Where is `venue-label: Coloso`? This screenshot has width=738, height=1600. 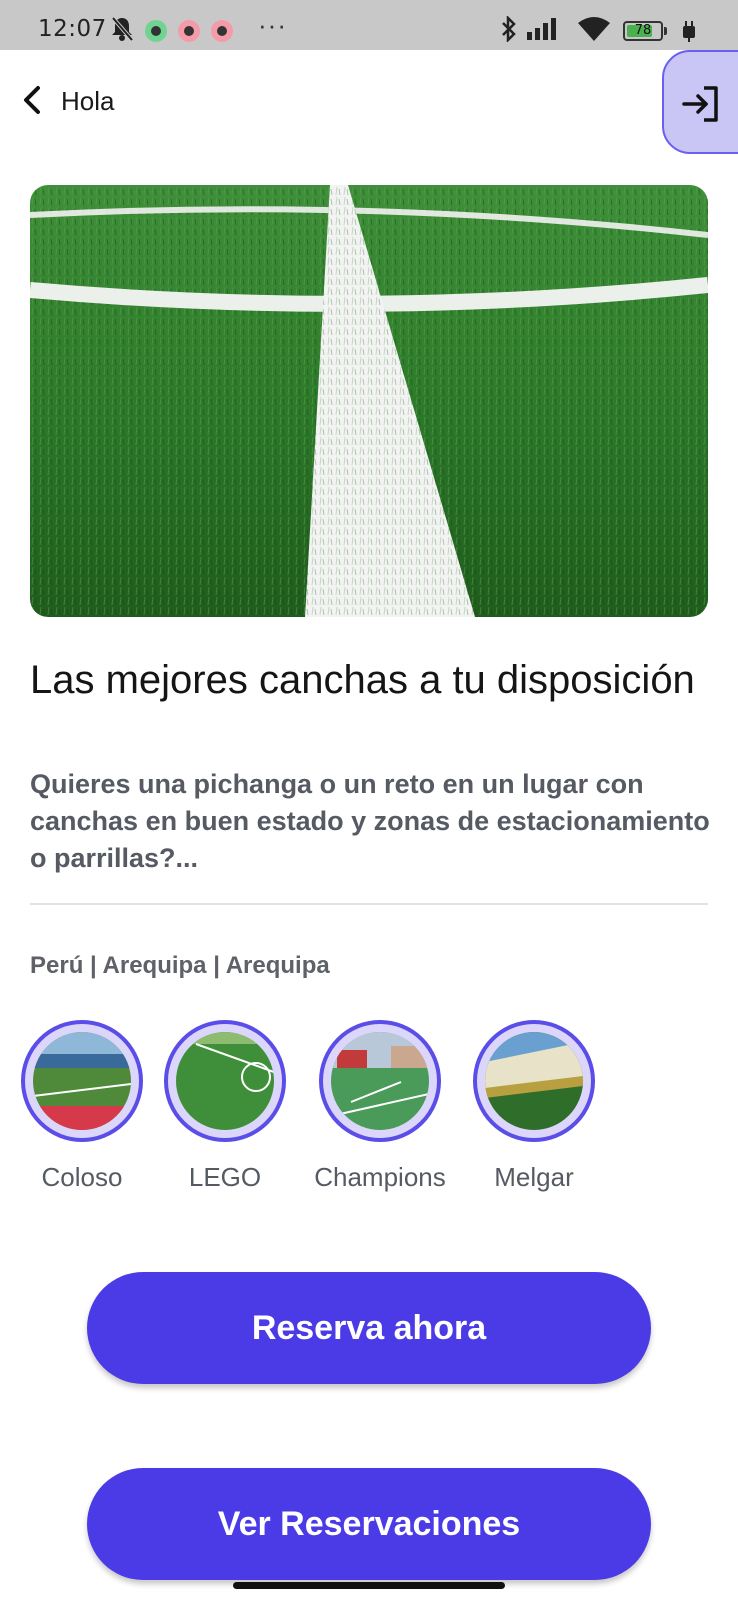 venue-label: Coloso is located at coordinates (82, 1177).